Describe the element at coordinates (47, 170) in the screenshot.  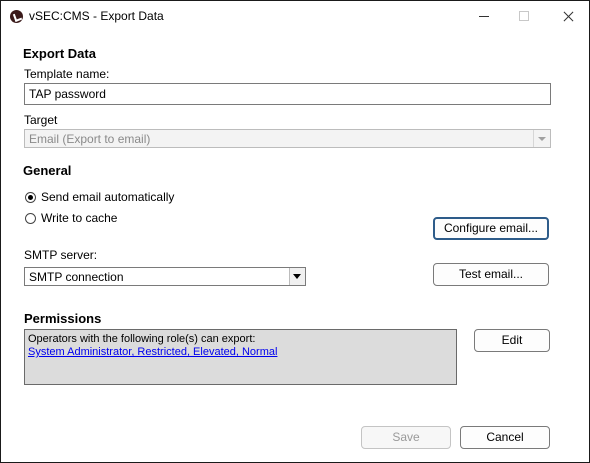
I see `general-heading: General` at that location.